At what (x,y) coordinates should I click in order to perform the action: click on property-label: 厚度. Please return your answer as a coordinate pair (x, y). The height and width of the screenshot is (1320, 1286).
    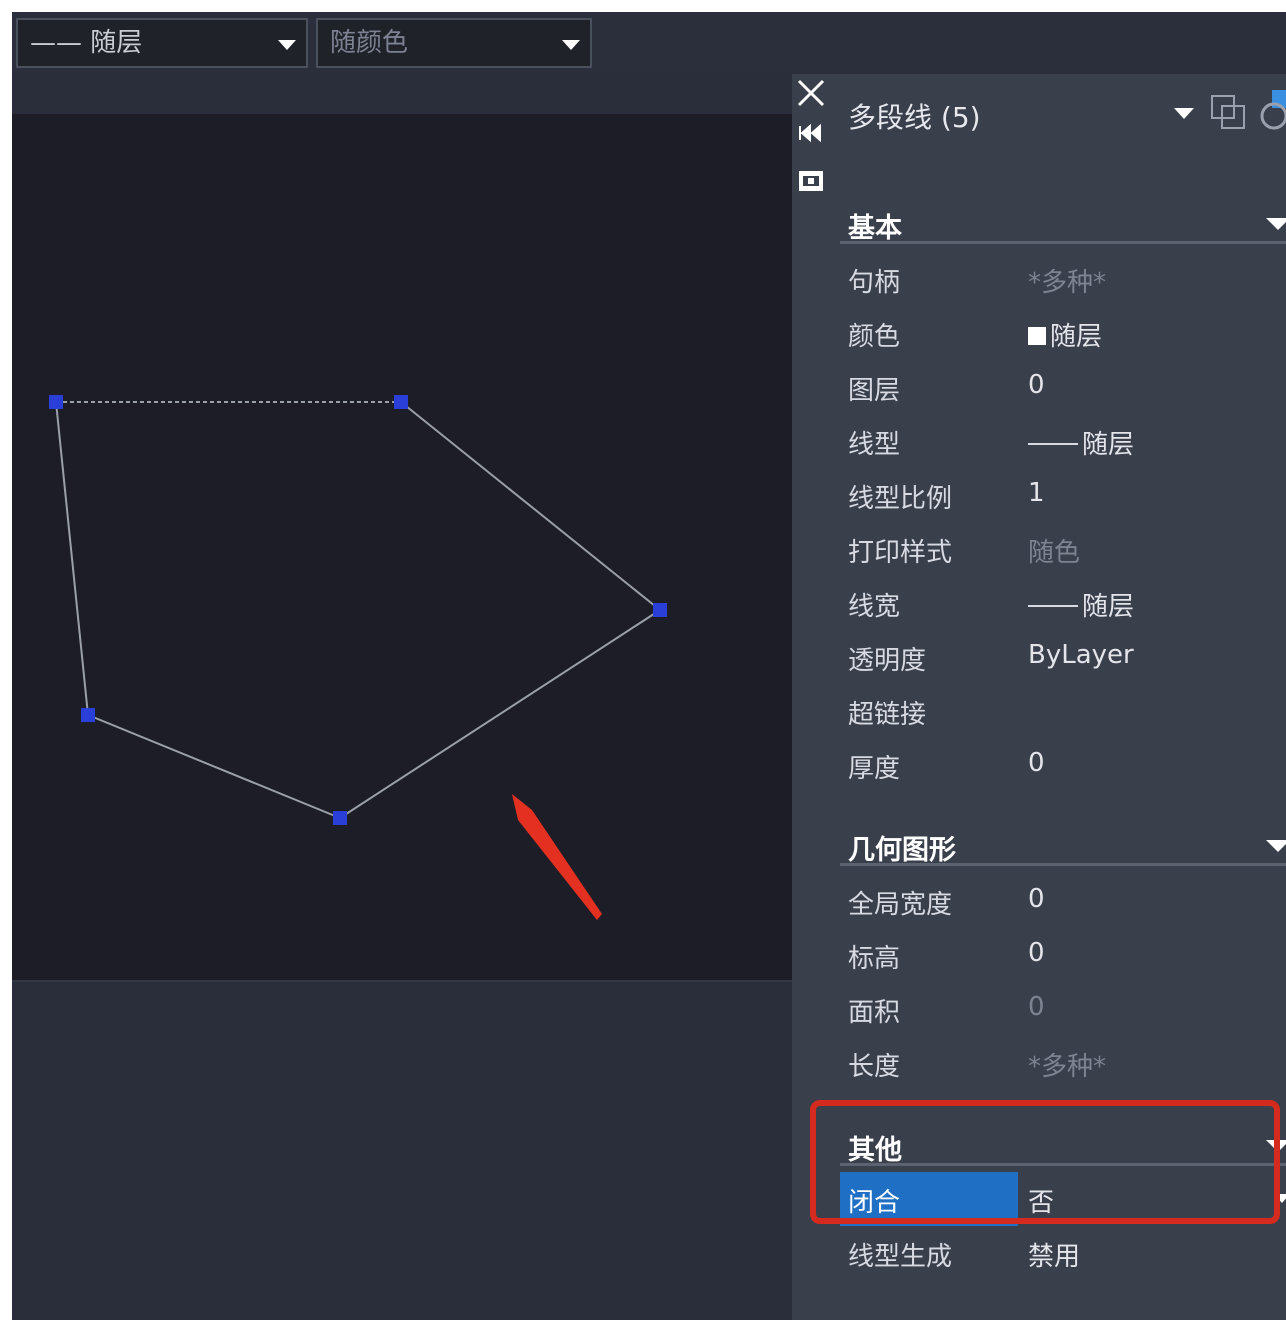
    Looking at the image, I should click on (874, 769).